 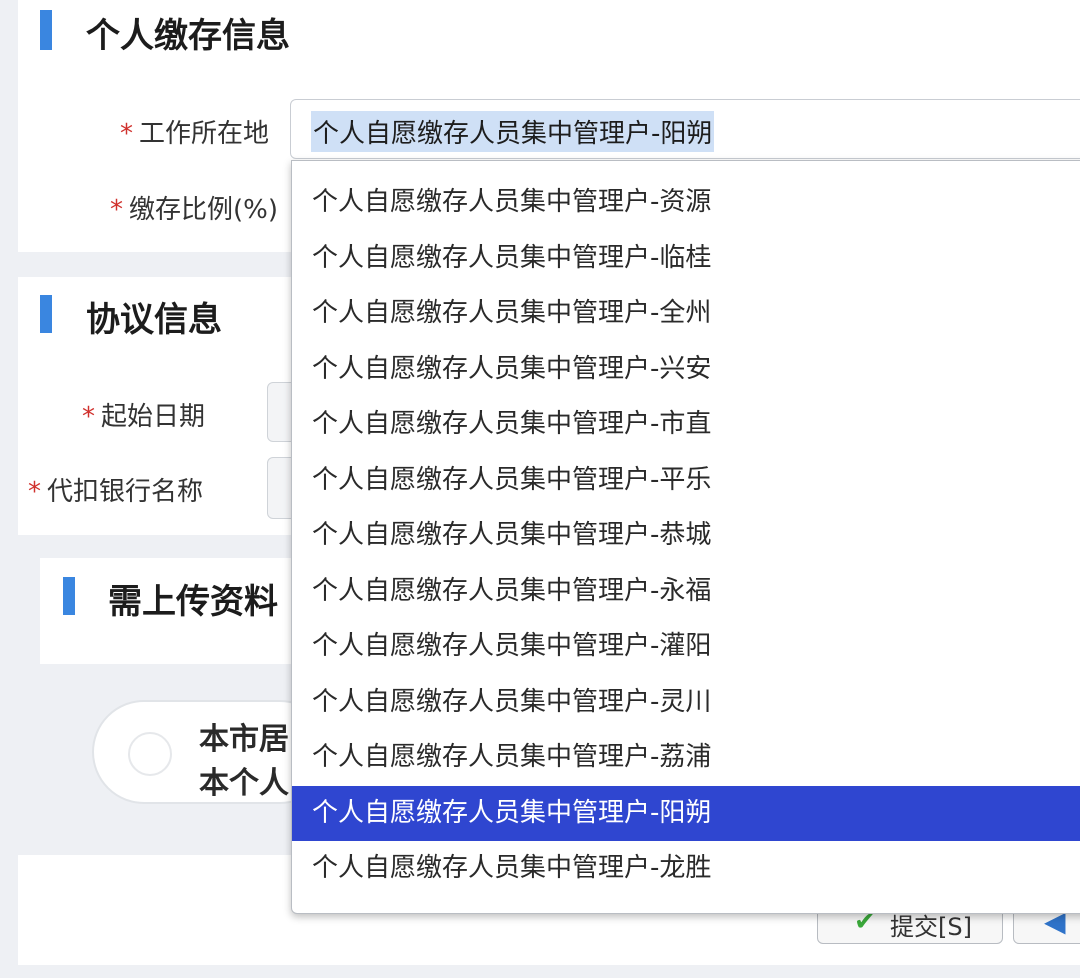 I want to click on dropdown-option: 个人自愿缴存人员集中管理户-荔浦, so click(x=686, y=758).